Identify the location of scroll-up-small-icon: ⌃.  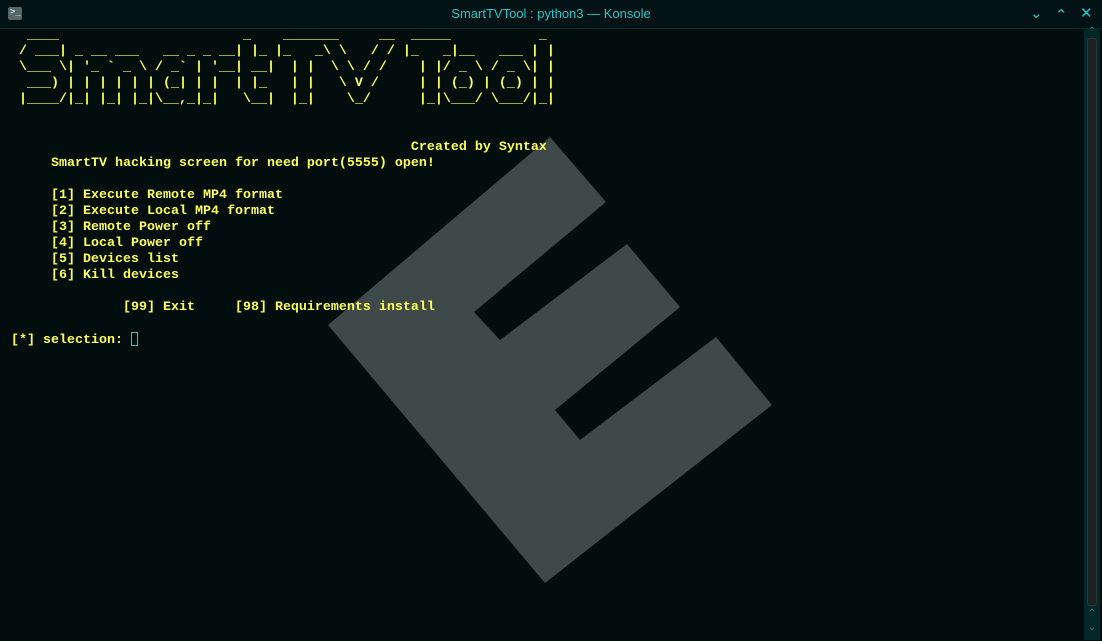
(1092, 613).